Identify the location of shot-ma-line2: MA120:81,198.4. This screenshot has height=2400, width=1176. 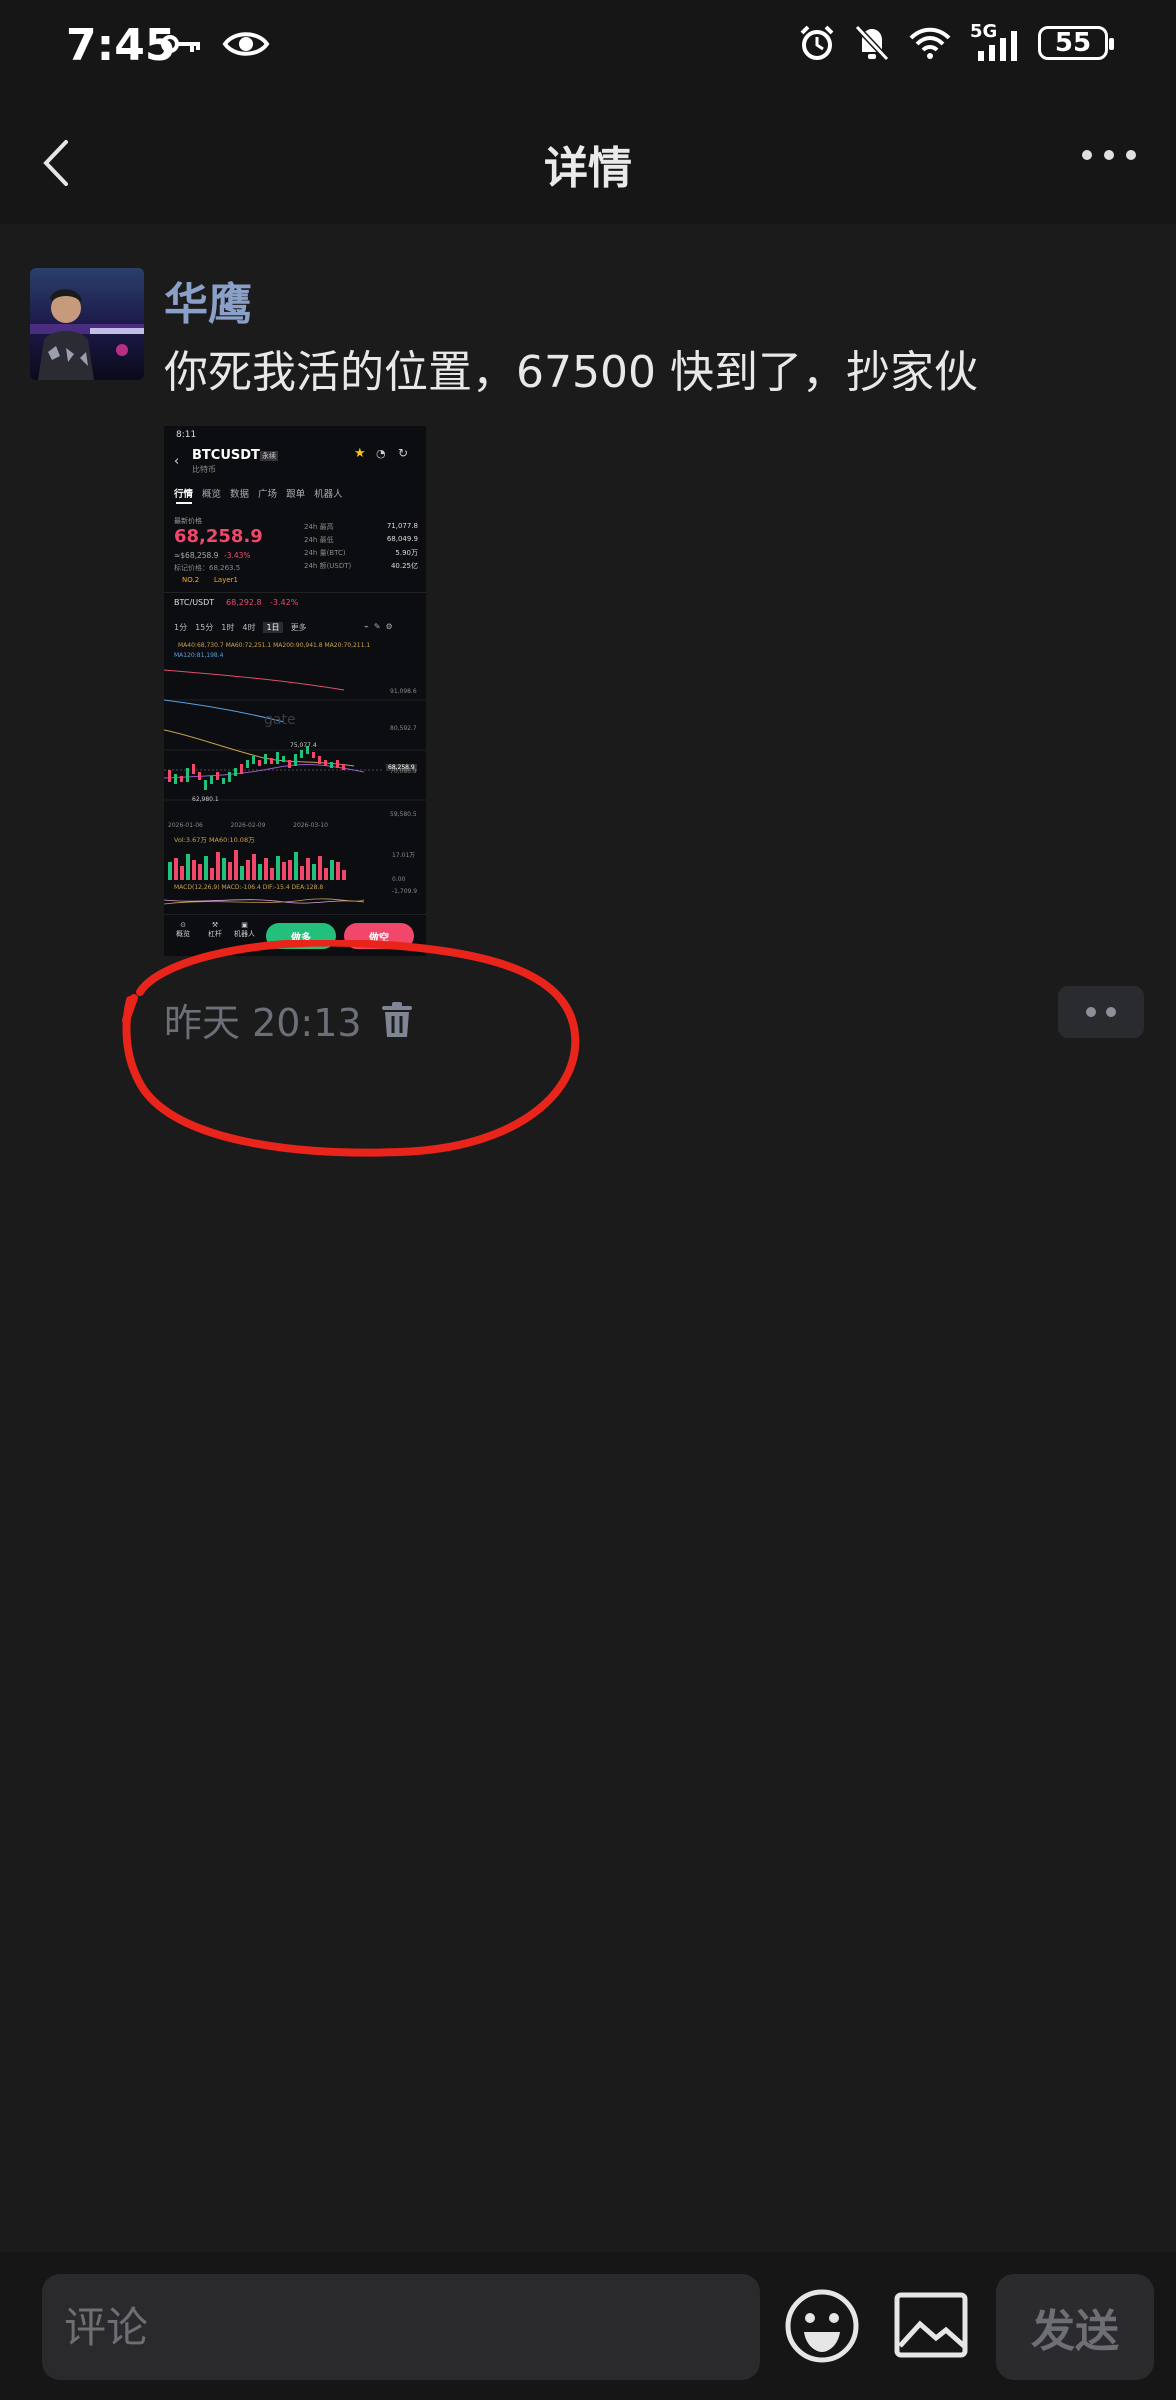
(199, 655).